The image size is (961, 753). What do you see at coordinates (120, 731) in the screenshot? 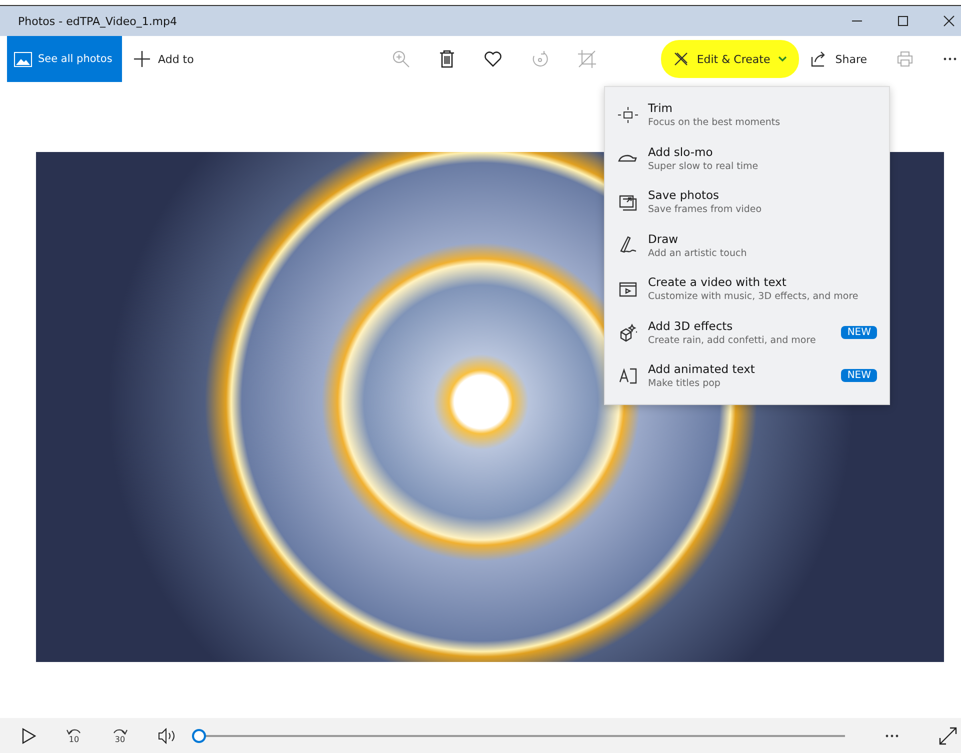
I see `forward-arrow-icon` at bounding box center [120, 731].